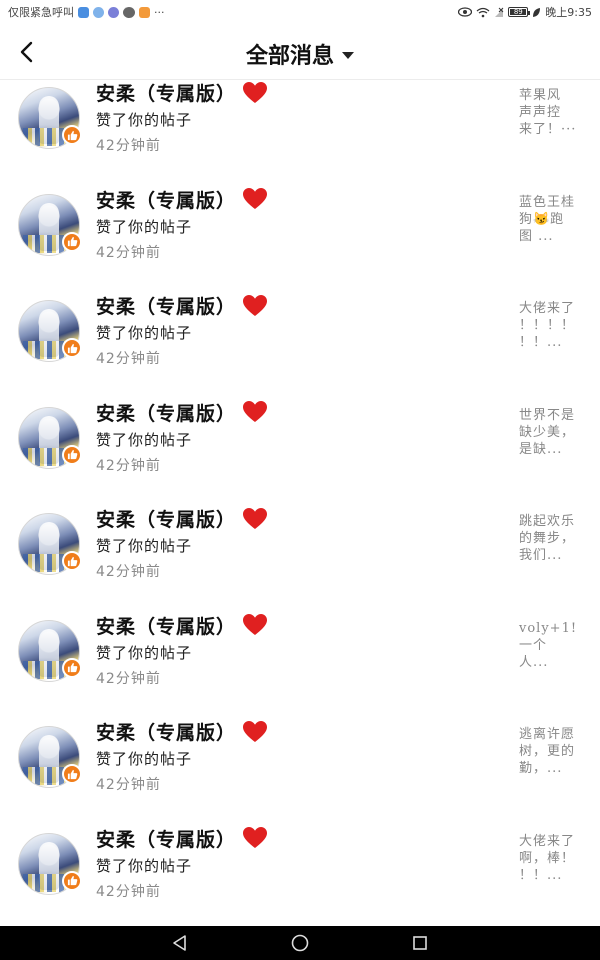  I want to click on system-nav-bar, so click(300, 943).